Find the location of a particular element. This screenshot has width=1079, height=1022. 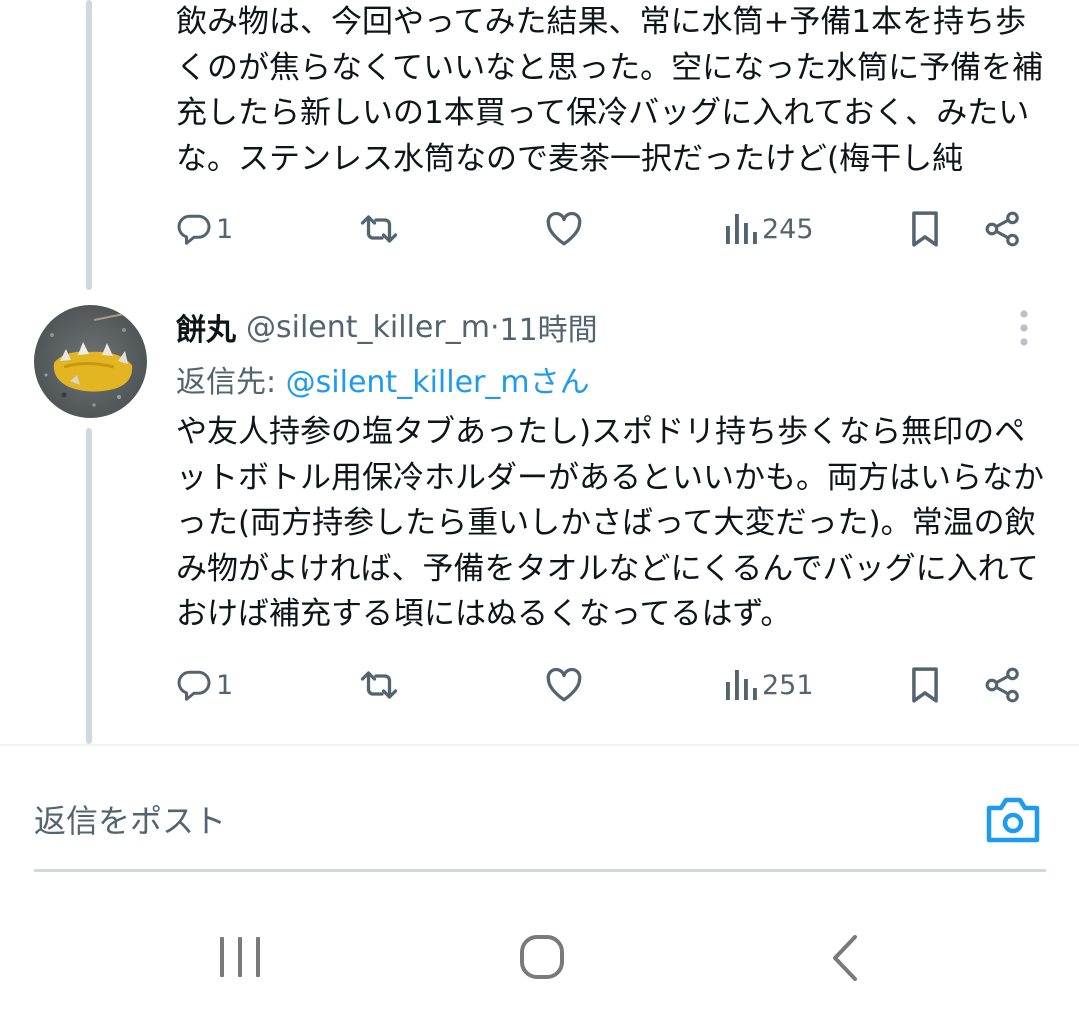

more-options-button is located at coordinates (1024, 328).